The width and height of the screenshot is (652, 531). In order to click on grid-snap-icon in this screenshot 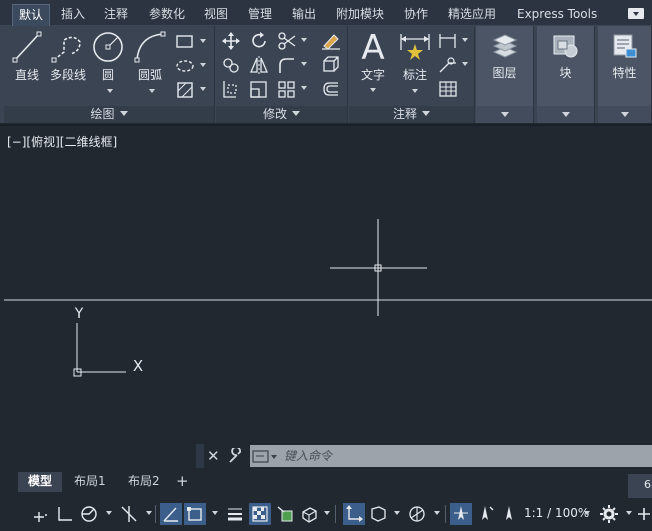, I will do `click(41, 514)`.